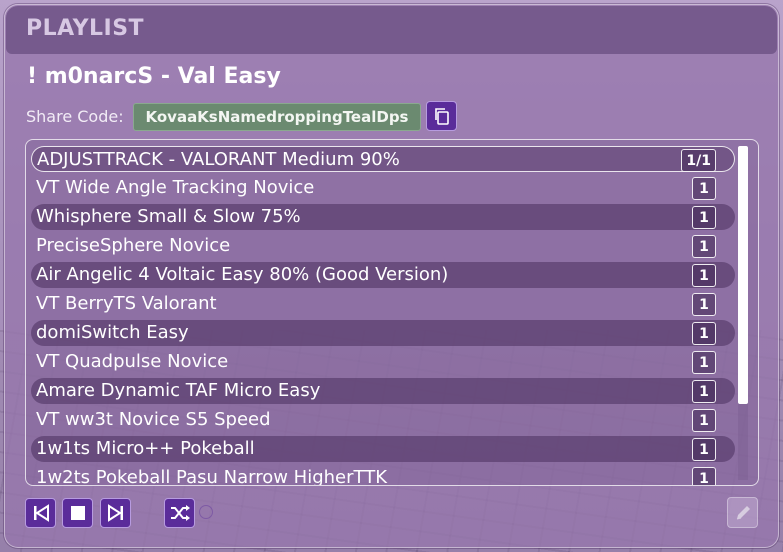 This screenshot has height=552, width=783. Describe the element at coordinates (153, 419) in the screenshot. I see `scenario-name: VT ww3t Novice S5 Speed` at that location.